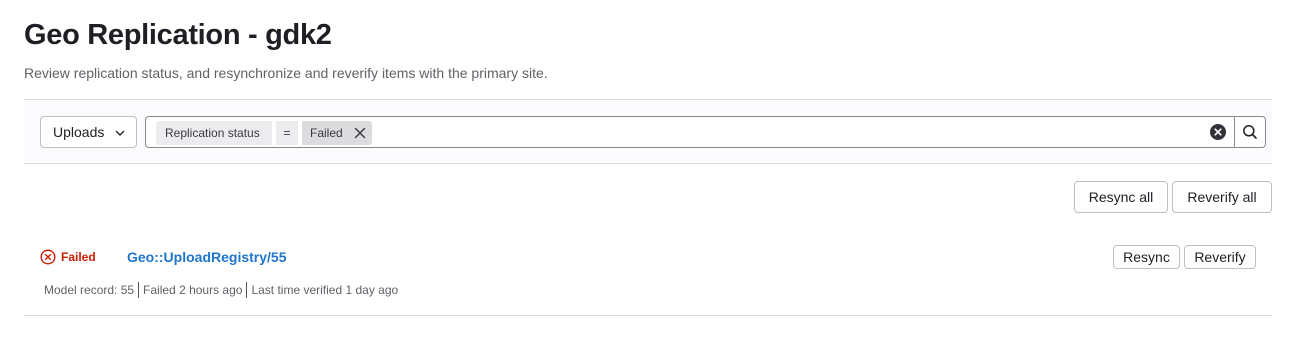 The width and height of the screenshot is (1296, 340). What do you see at coordinates (360, 133) in the screenshot?
I see `close-icon` at bounding box center [360, 133].